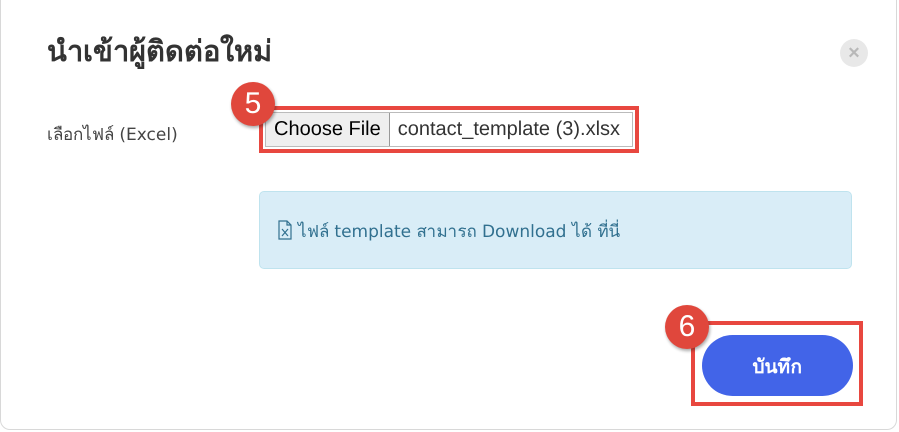 The height and width of the screenshot is (432, 899). What do you see at coordinates (159, 52) in the screenshot?
I see `dialog-title: นำเข้าผู้ติดต่อใหม่` at bounding box center [159, 52].